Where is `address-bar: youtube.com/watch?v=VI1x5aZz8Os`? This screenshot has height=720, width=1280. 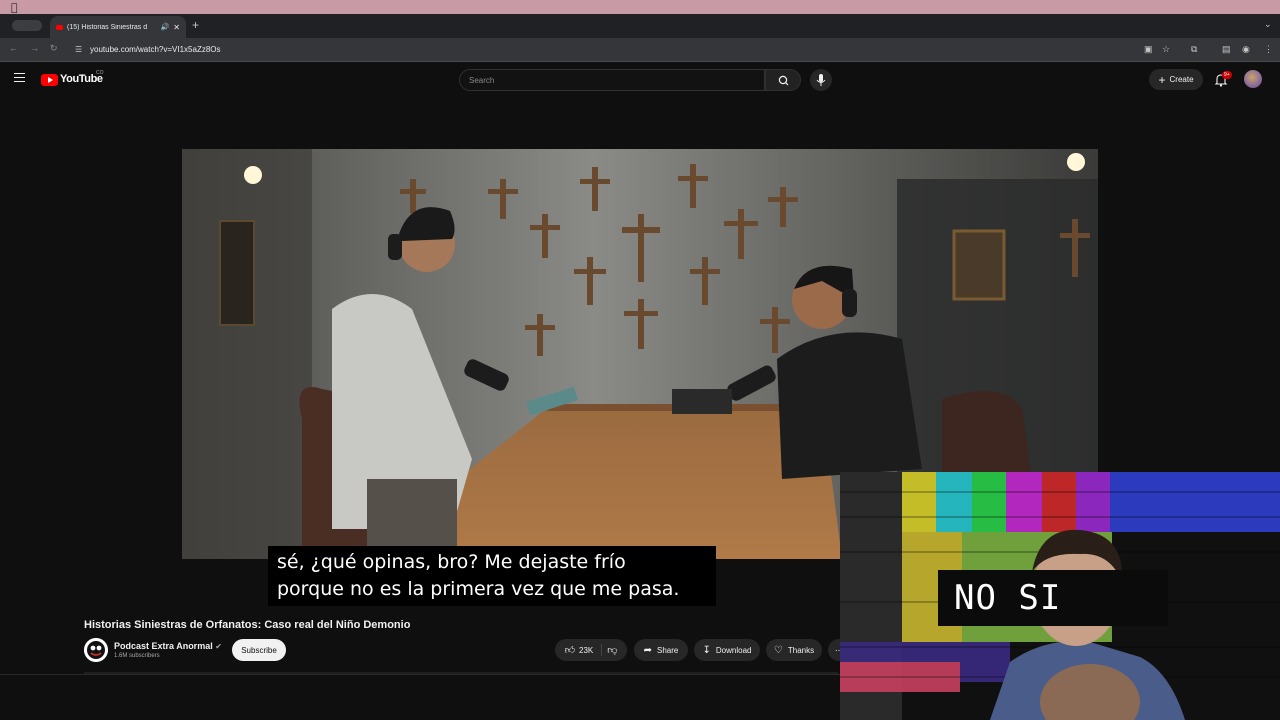
address-bar: youtube.com/watch?v=VI1x5aZz8Os is located at coordinates (155, 49).